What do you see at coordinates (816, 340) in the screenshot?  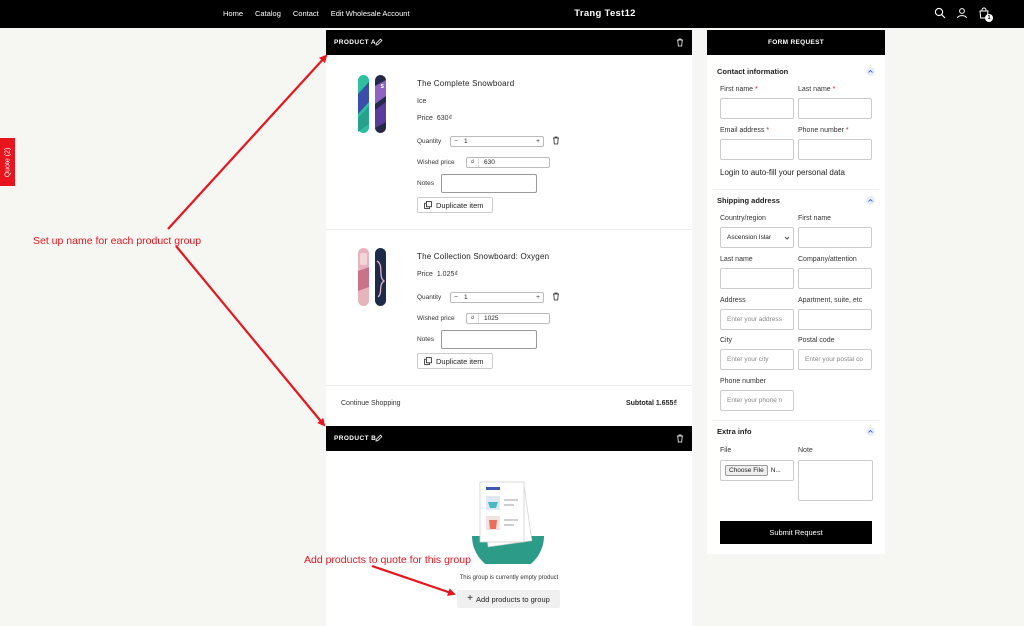 I see `postal-code-label: Postal code` at bounding box center [816, 340].